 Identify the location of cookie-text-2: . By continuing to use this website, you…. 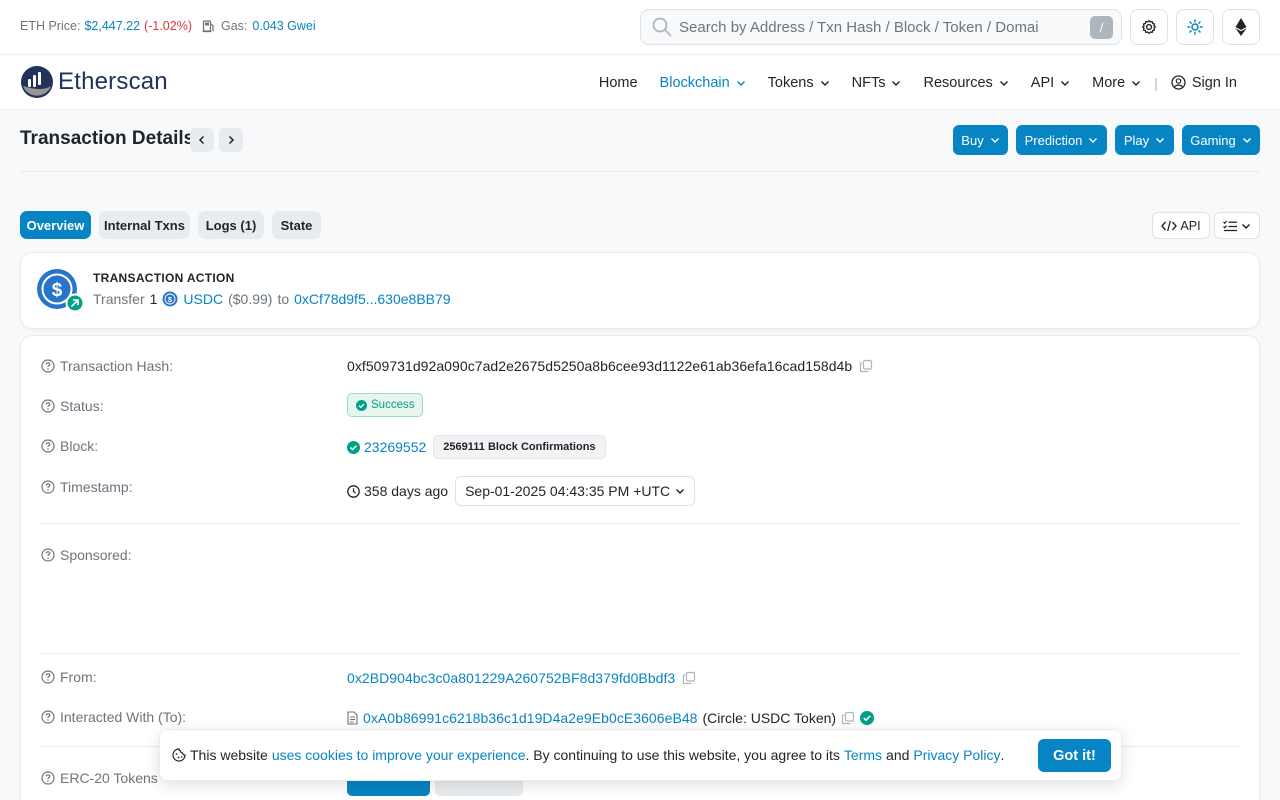
(682, 755).